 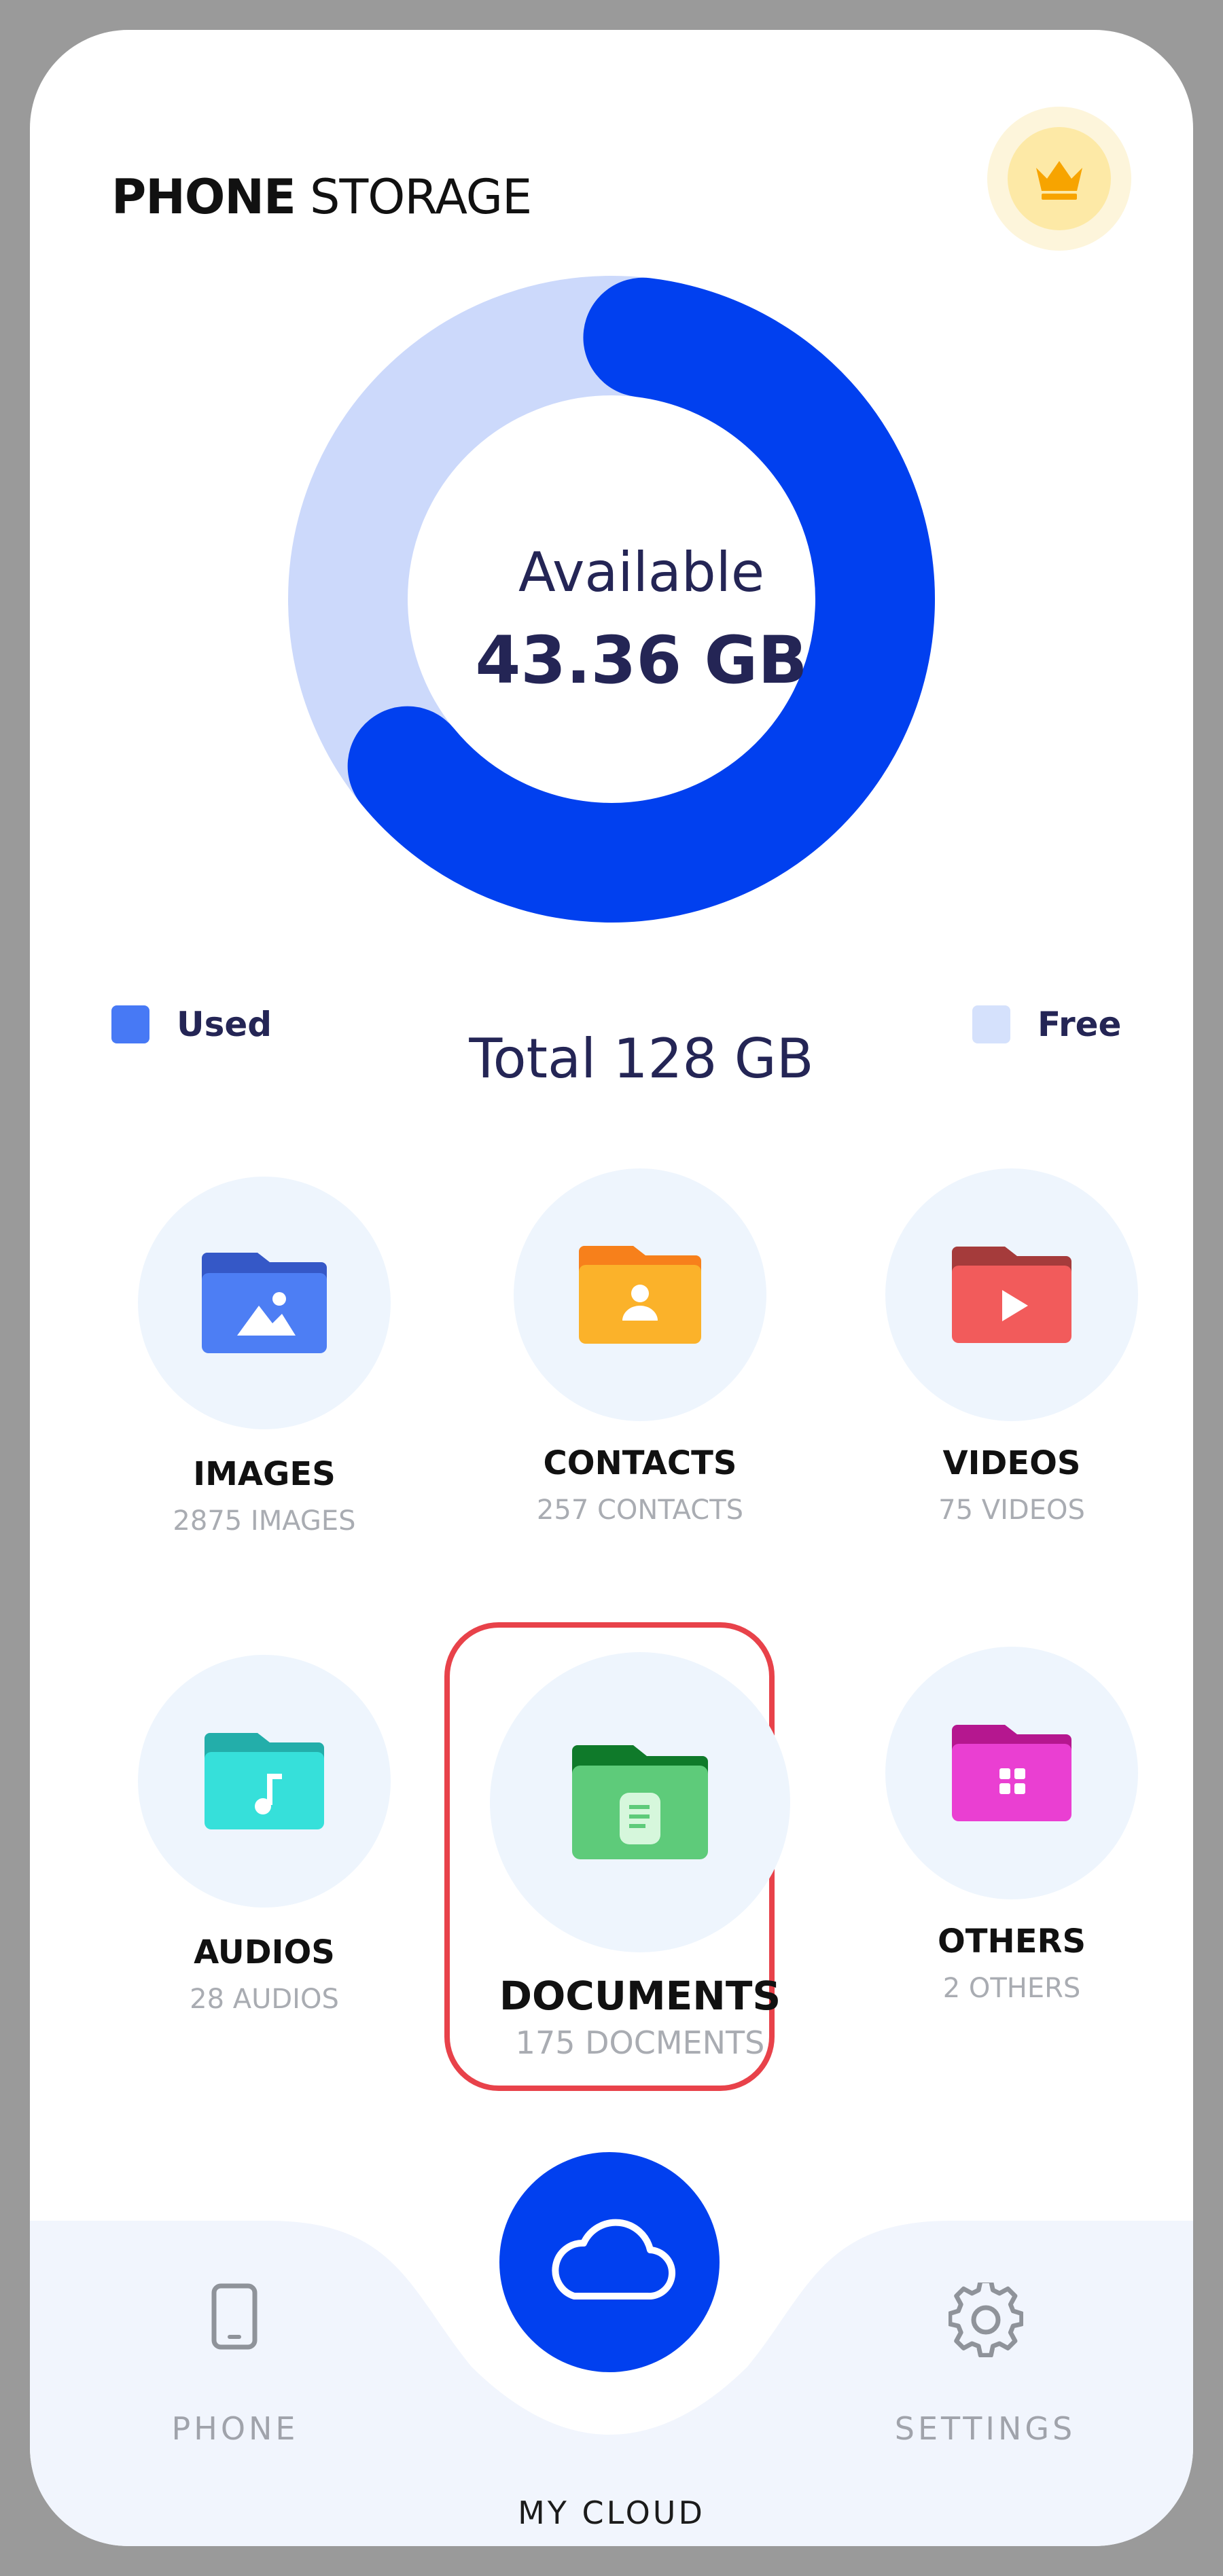 I want to click on nav-cloud-label: MY CLOUD, so click(x=611, y=2512).